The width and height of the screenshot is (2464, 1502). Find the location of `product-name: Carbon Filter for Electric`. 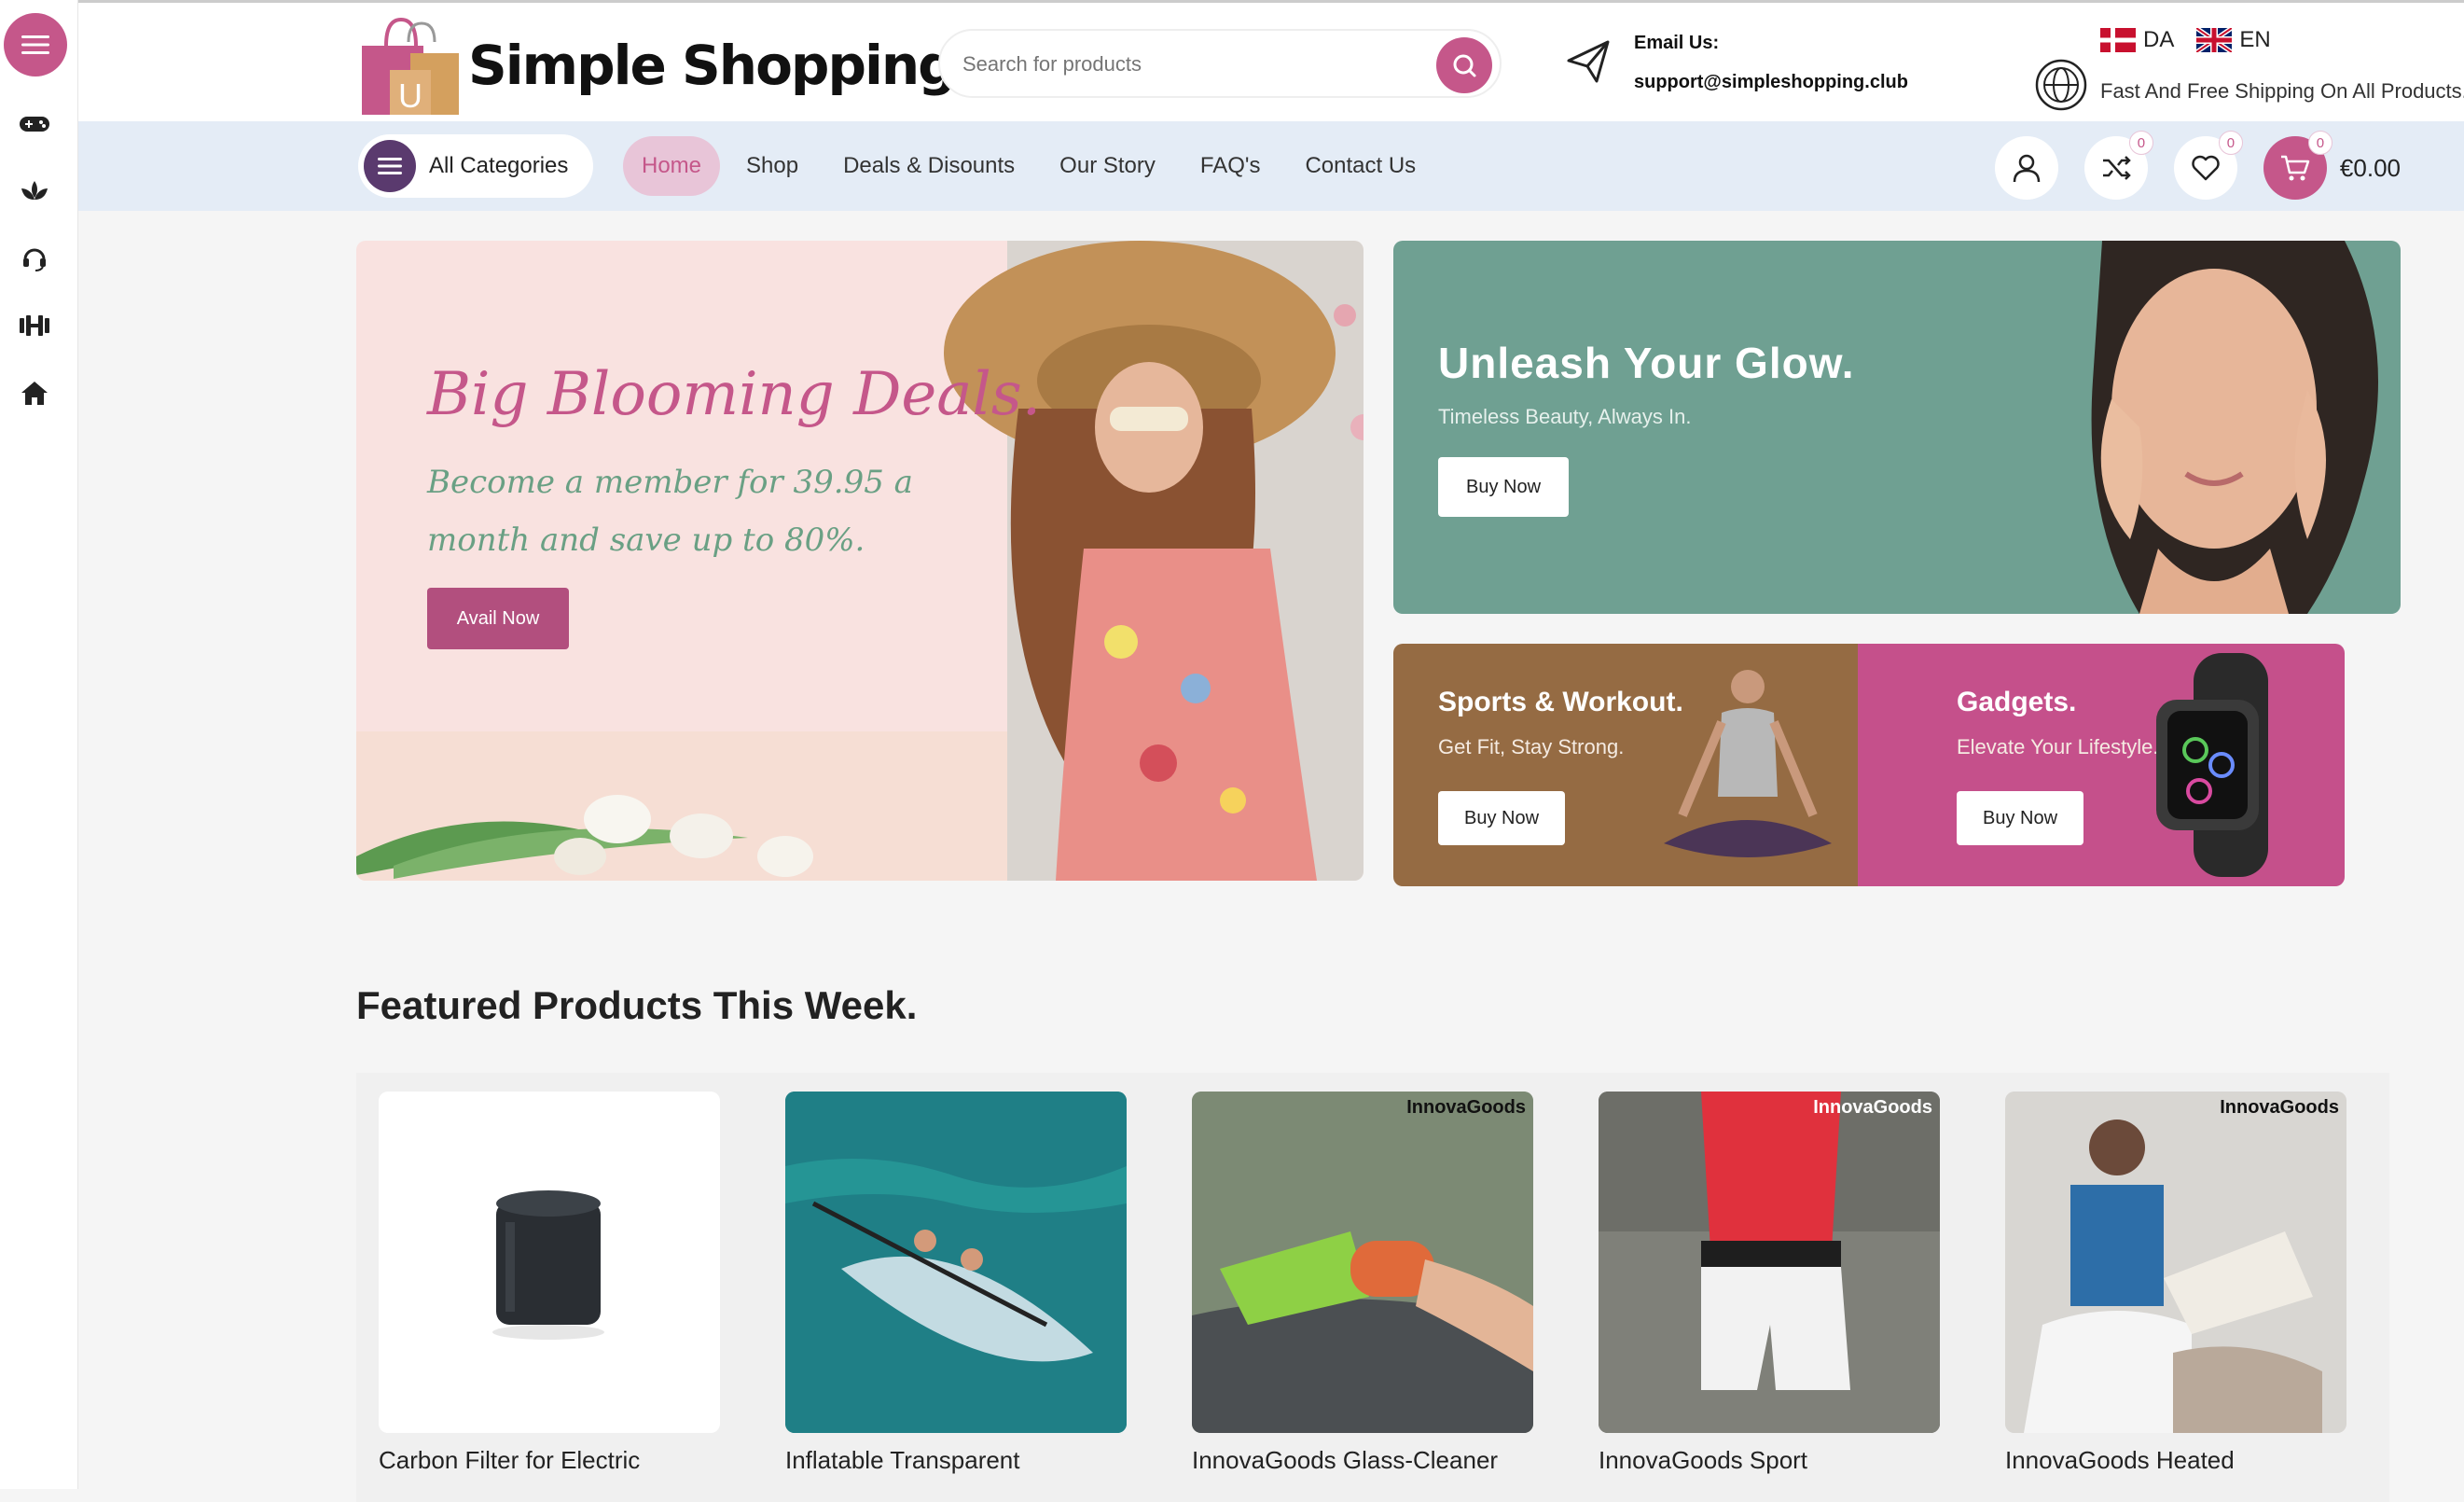

product-name: Carbon Filter for Electric is located at coordinates (510, 1460).